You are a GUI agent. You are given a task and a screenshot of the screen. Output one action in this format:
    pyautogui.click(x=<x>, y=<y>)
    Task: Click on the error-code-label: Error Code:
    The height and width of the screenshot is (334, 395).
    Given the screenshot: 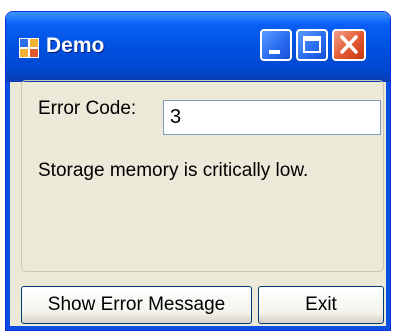 What is the action you would take?
    pyautogui.click(x=87, y=108)
    